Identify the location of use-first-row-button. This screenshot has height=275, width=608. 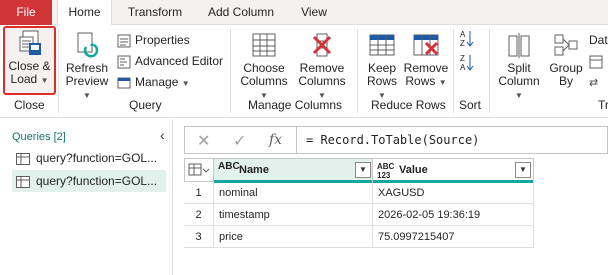
(598, 61).